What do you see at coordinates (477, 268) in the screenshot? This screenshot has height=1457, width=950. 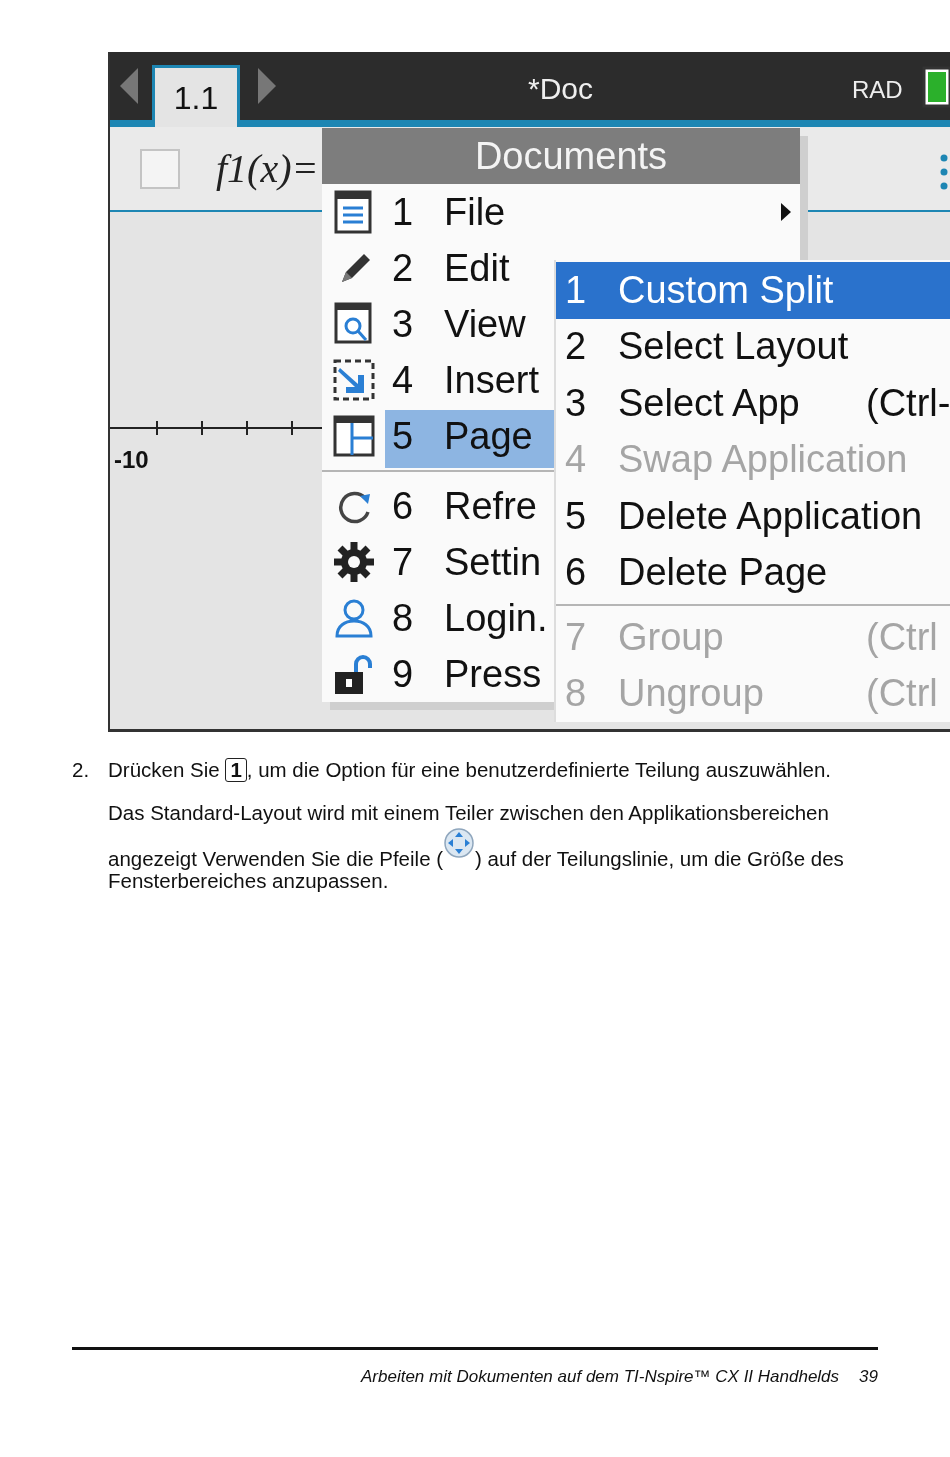 I see `item-label: Edit` at bounding box center [477, 268].